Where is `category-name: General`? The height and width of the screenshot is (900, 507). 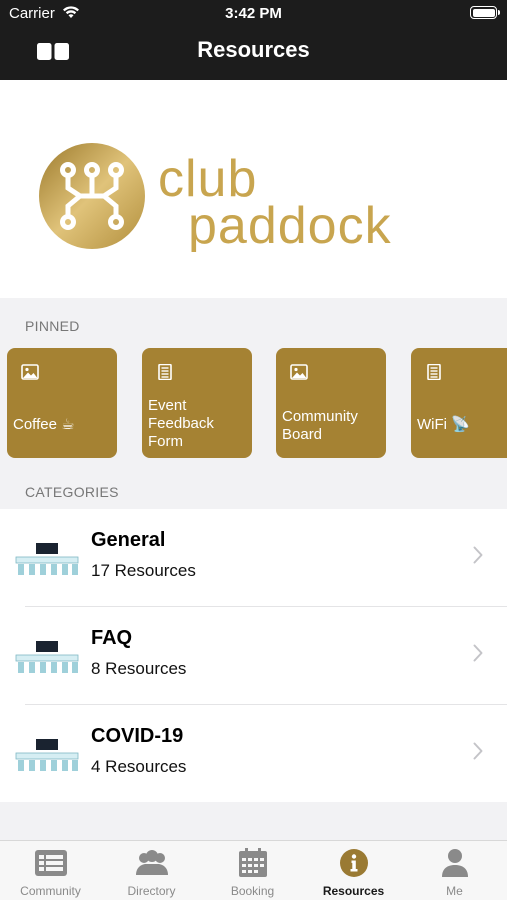
category-name: General is located at coordinates (128, 540).